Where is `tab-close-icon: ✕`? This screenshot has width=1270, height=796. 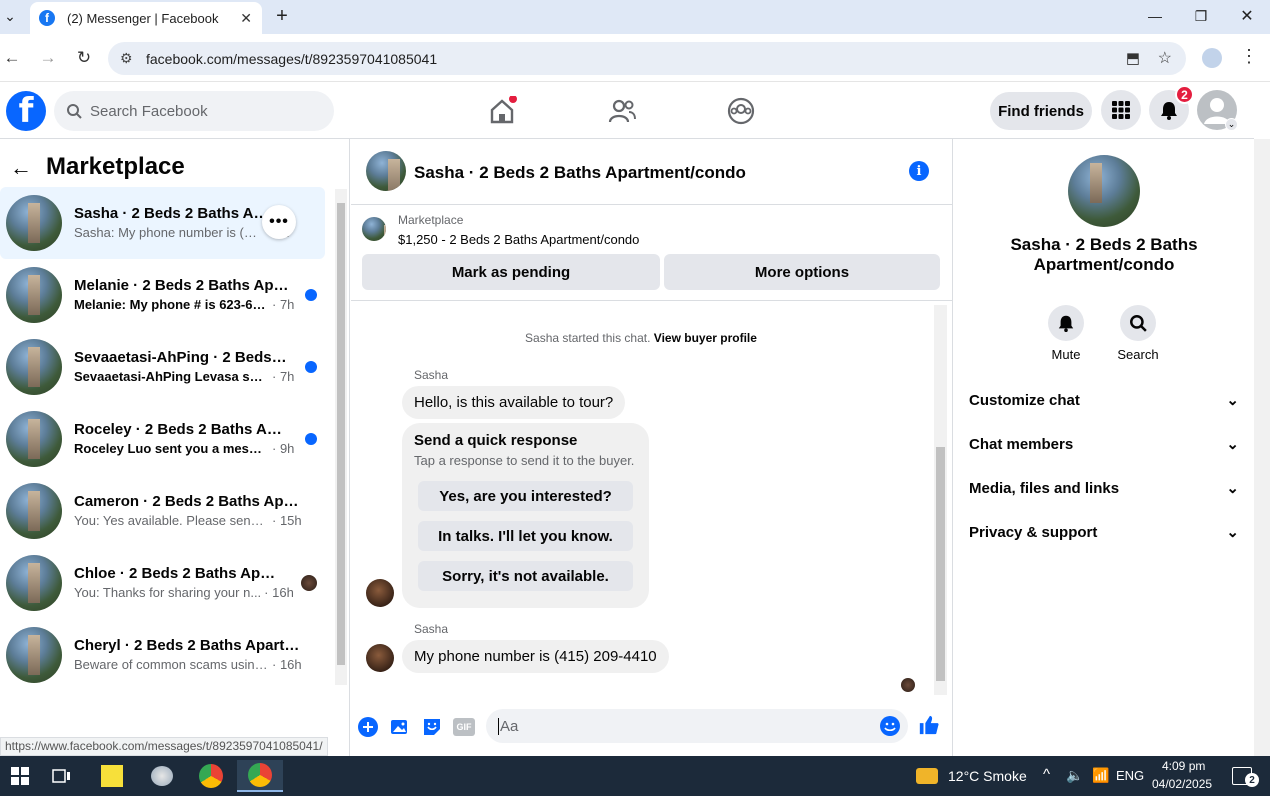
tab-close-icon: ✕ is located at coordinates (246, 18).